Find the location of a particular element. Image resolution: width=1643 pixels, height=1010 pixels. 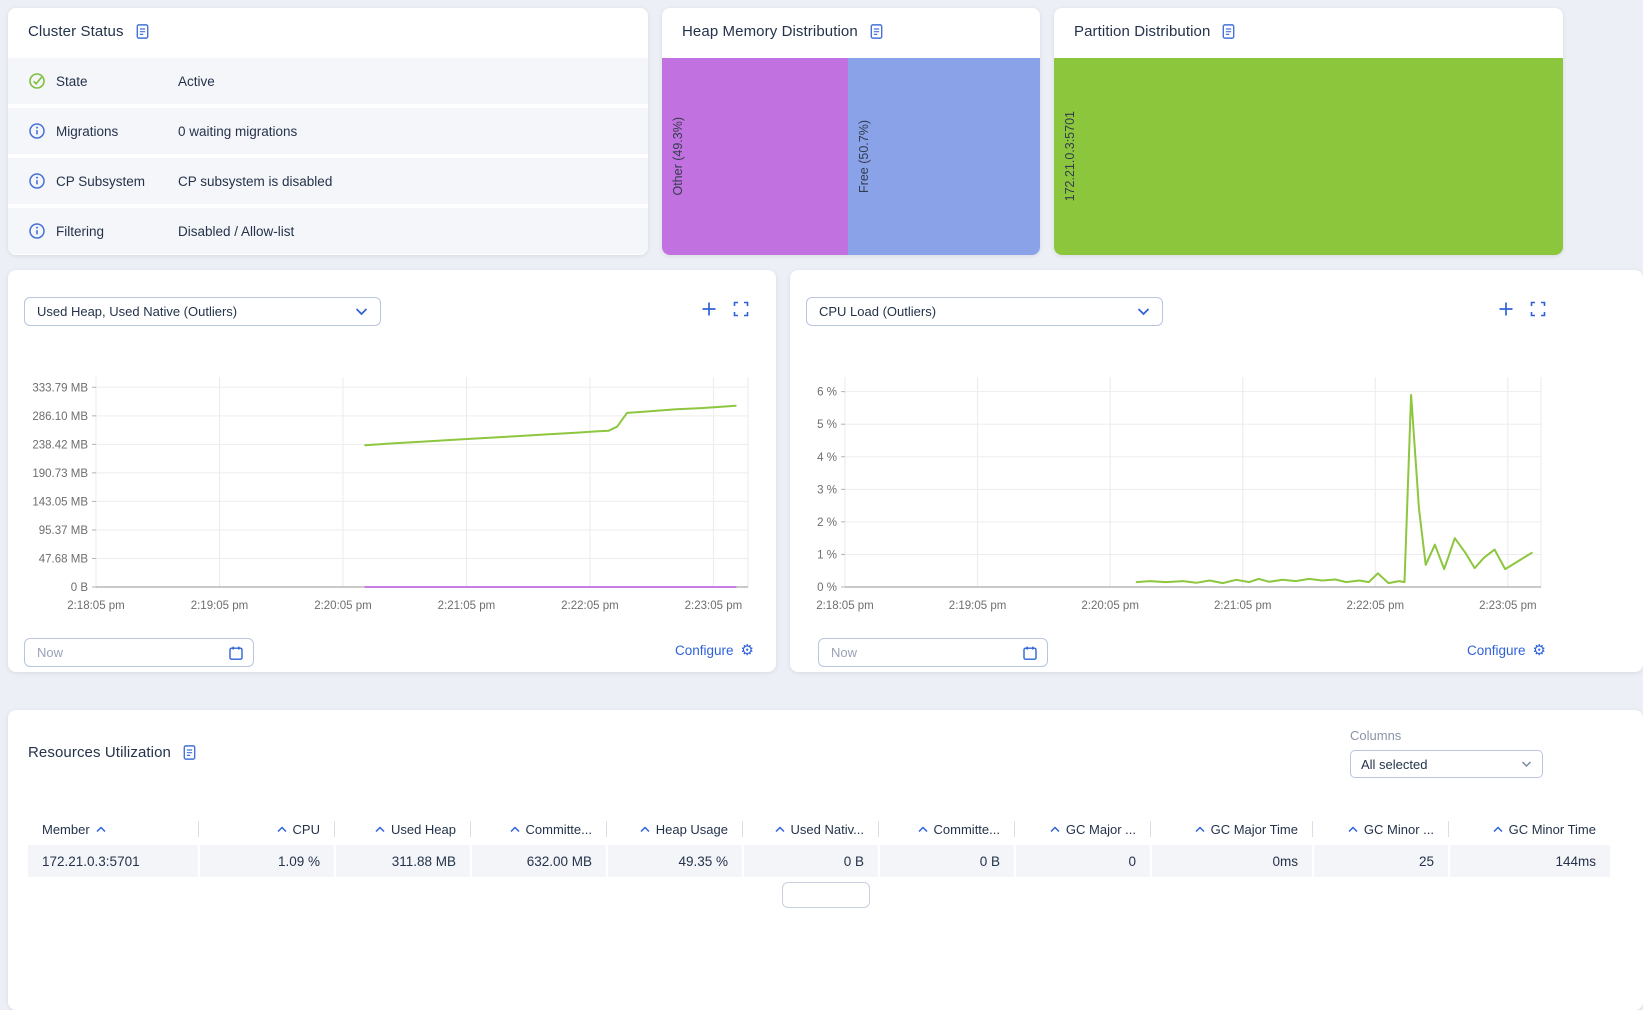

y-axis-tick-label: 3 % is located at coordinates (827, 490).